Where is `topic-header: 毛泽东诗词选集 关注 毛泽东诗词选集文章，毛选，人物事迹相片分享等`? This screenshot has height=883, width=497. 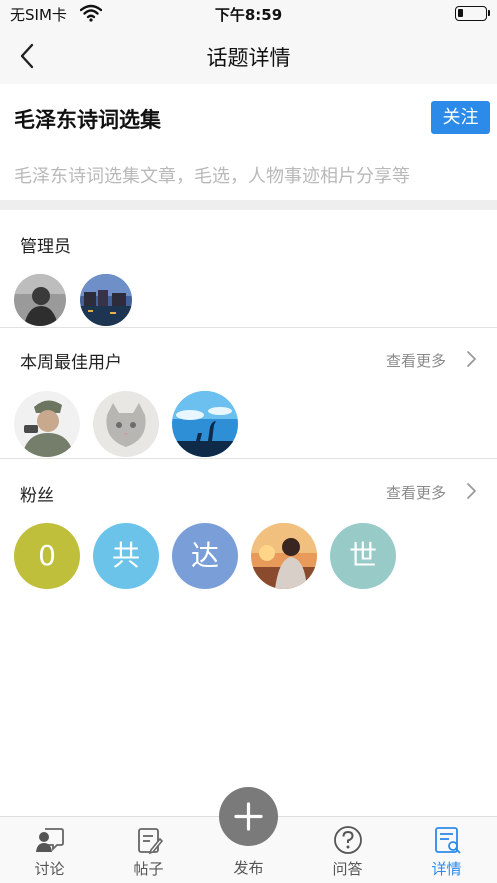 topic-header: 毛泽东诗词选集 关注 毛泽东诗词选集文章，毛选，人物事迹相片分享等 is located at coordinates (248, 142).